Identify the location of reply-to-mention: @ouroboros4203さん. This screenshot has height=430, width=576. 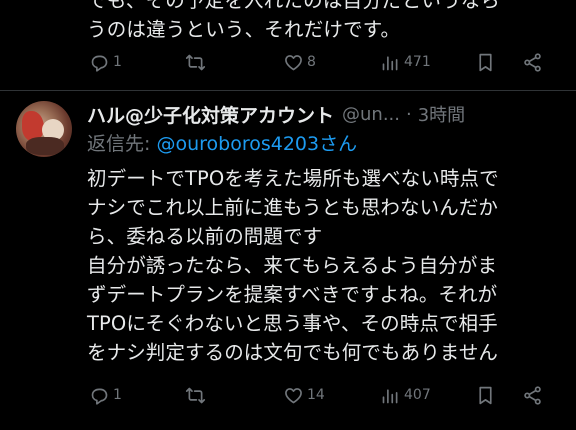
(256, 144).